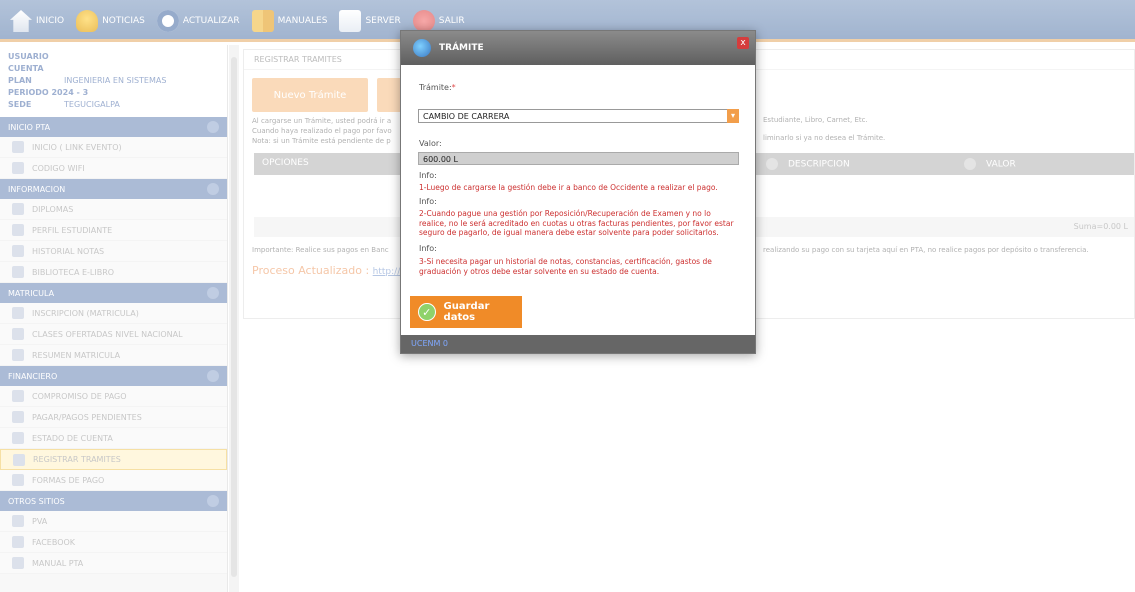 The width and height of the screenshot is (1135, 592). I want to click on valor-field: 600.00 L, so click(578, 158).